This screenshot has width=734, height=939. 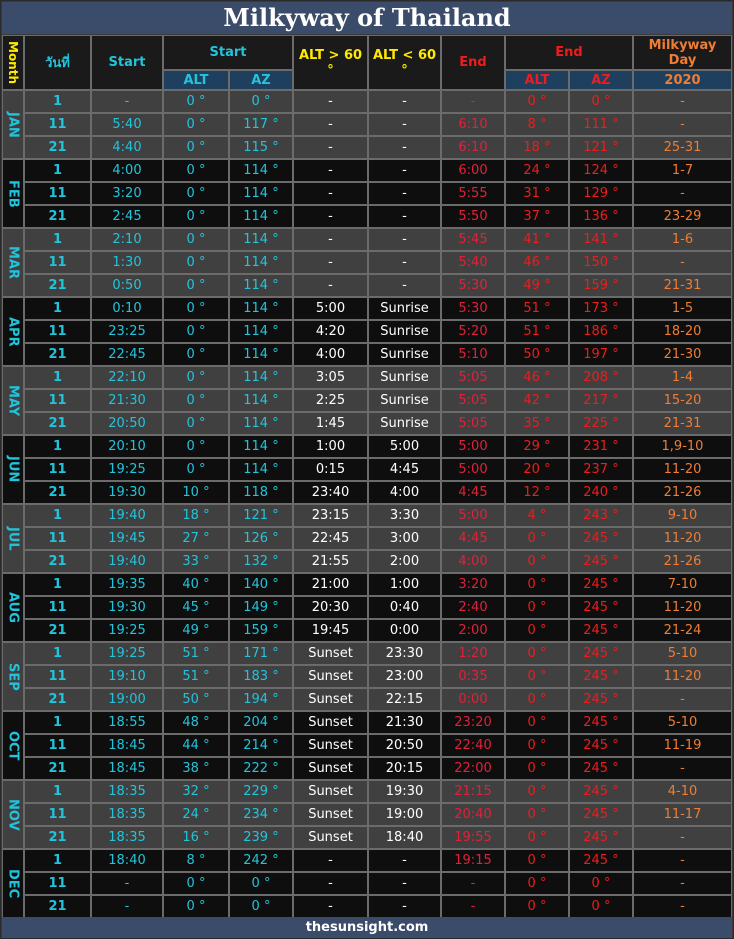 I want to click on cell-end-alt: 37 °, so click(x=537, y=216).